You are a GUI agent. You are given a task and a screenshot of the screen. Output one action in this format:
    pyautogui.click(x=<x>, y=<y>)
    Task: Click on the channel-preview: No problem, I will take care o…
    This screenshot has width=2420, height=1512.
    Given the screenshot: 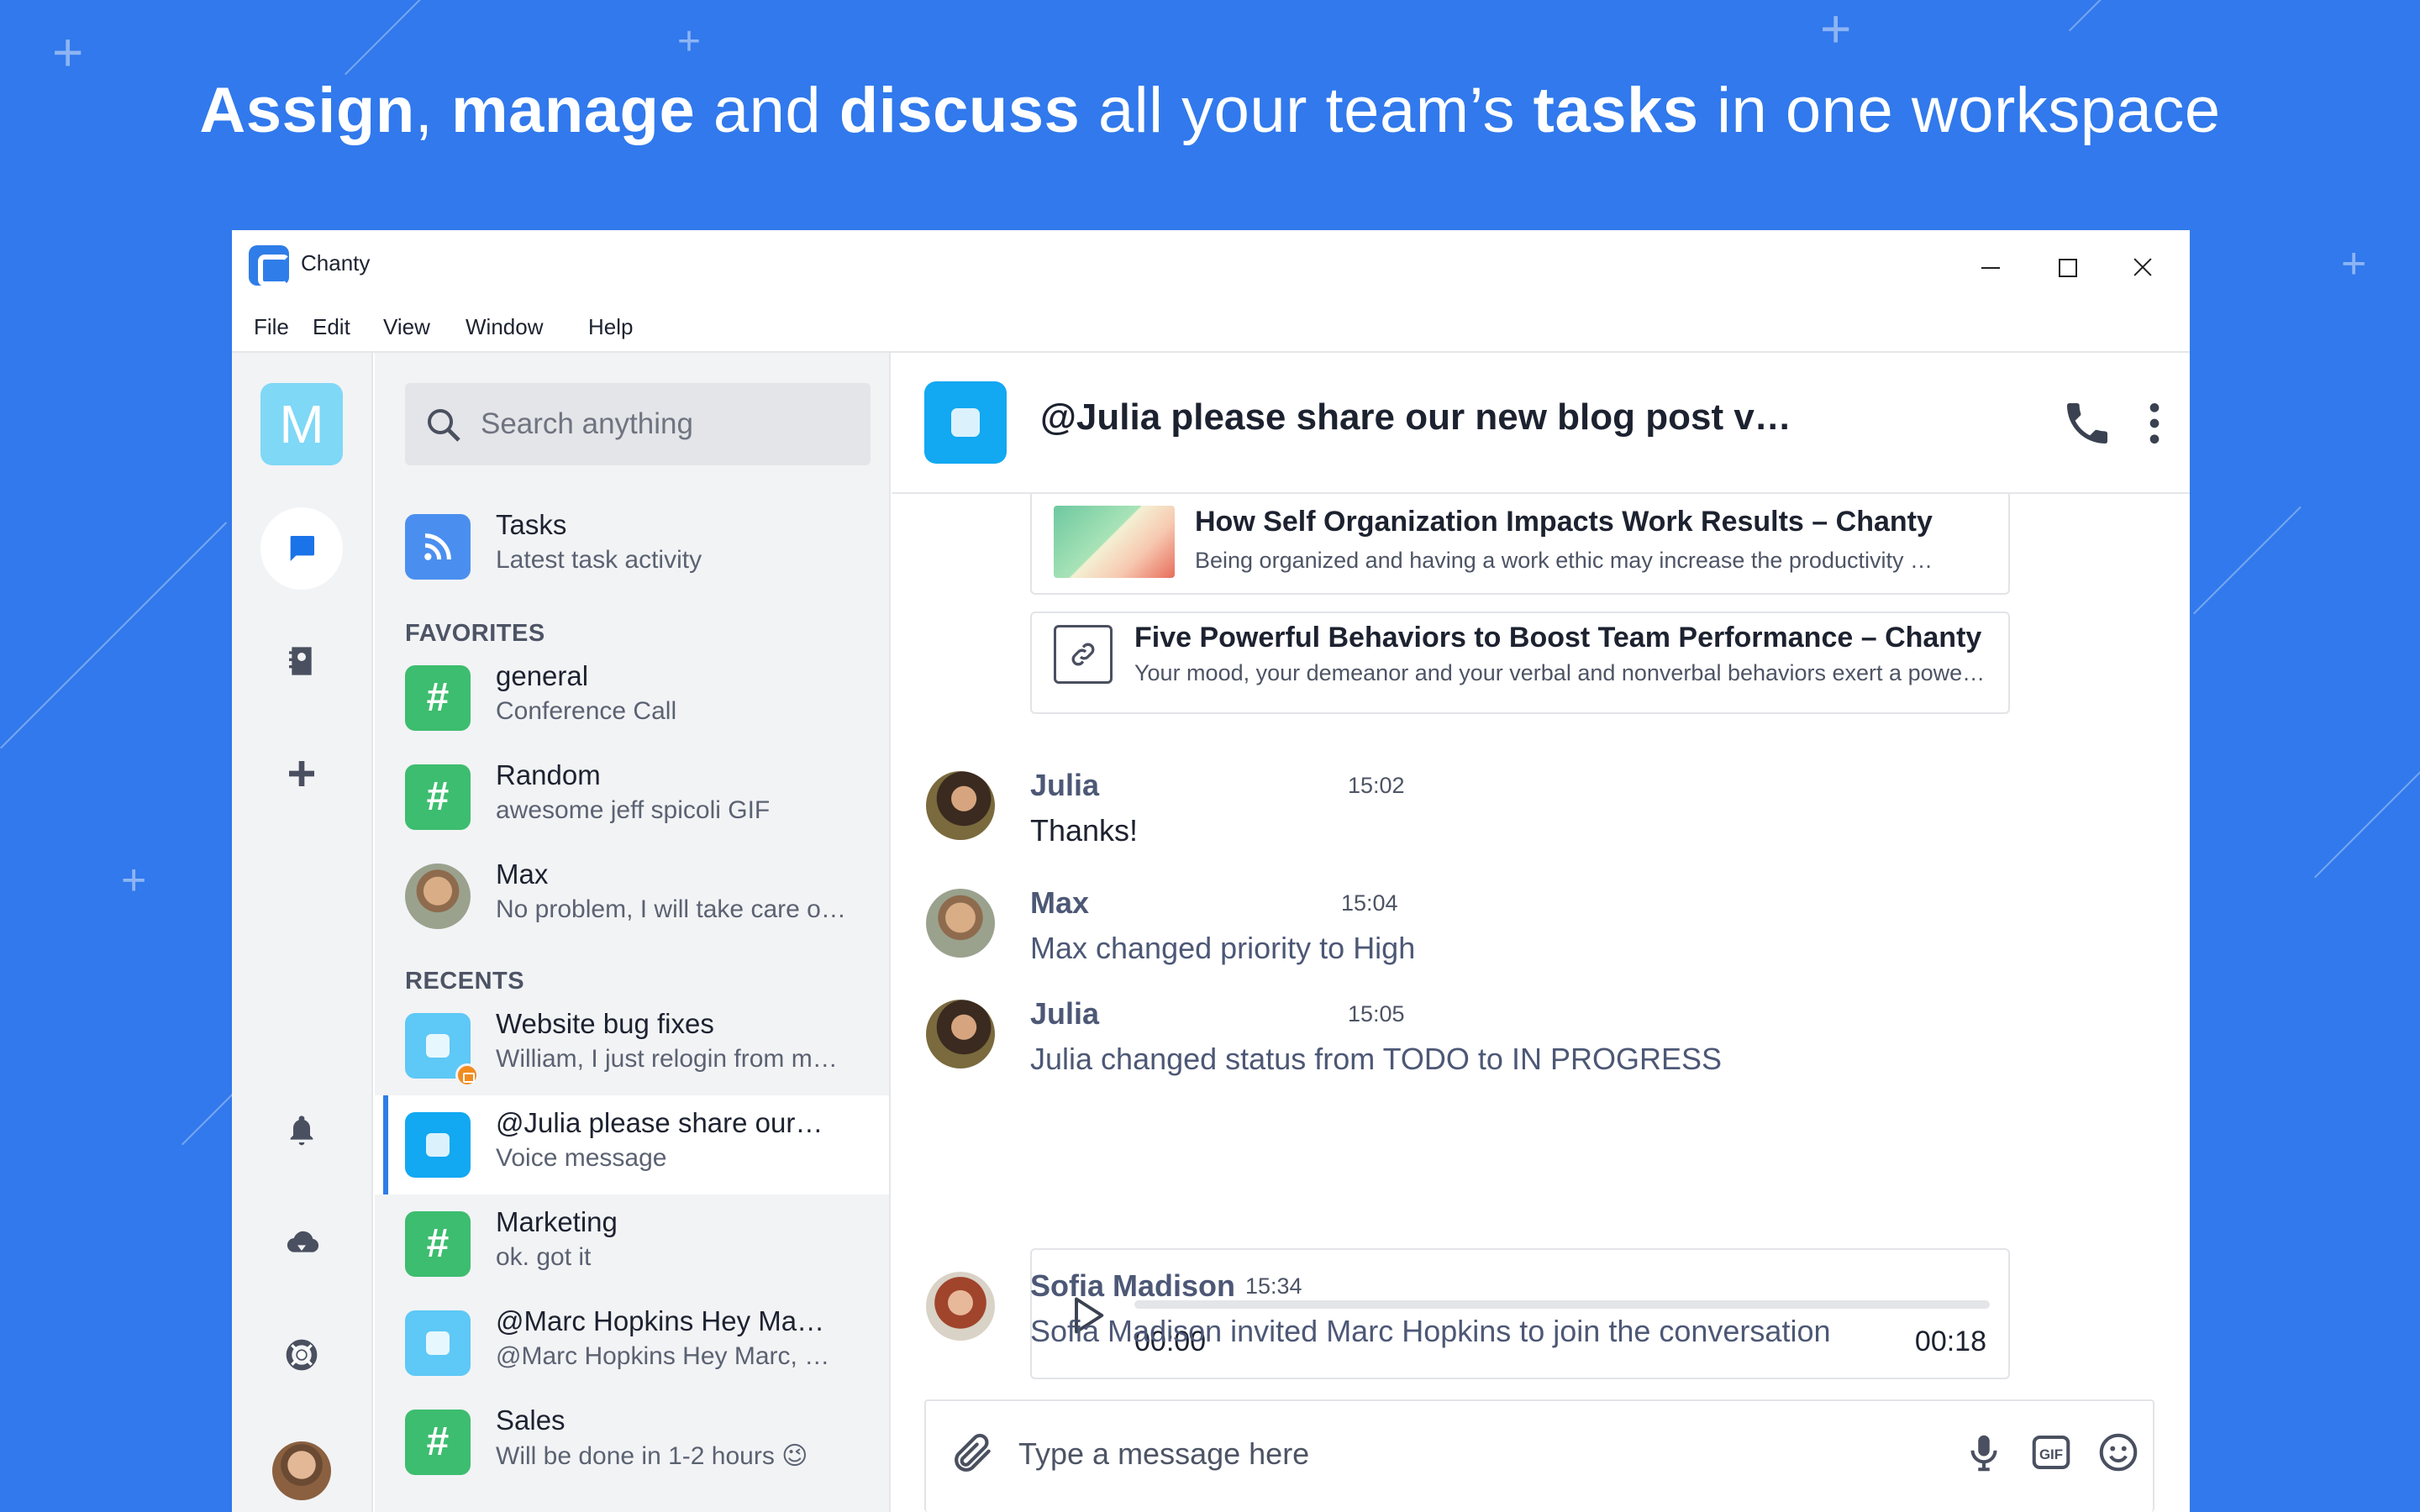 What is the action you would take?
    pyautogui.click(x=671, y=909)
    